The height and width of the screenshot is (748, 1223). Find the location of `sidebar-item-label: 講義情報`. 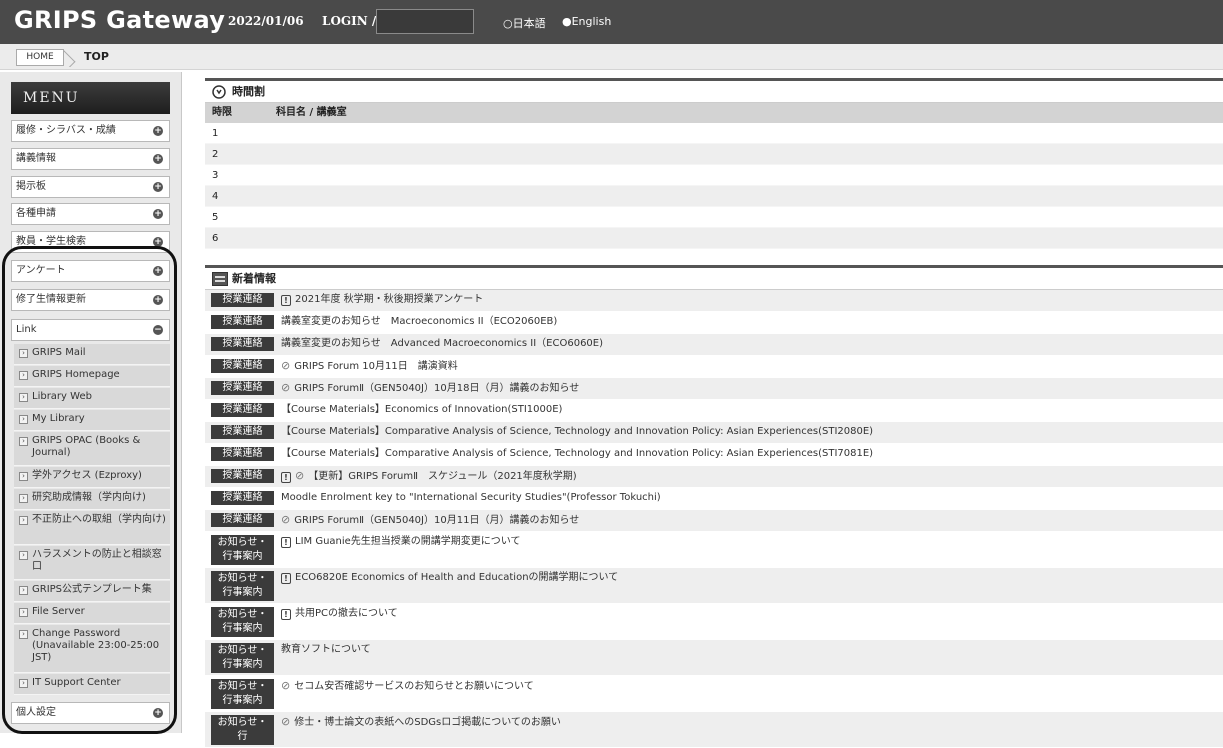

sidebar-item-label: 講義情報 is located at coordinates (36, 158).